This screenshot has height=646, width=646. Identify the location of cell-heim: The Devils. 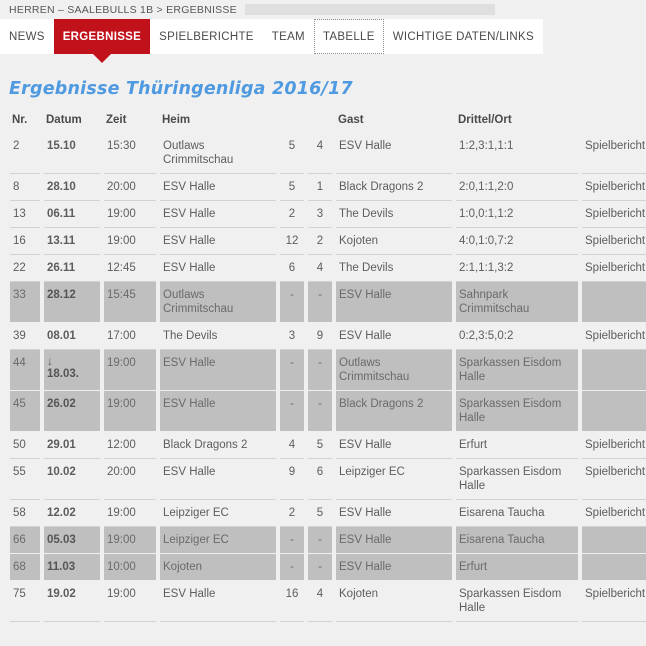
(218, 336).